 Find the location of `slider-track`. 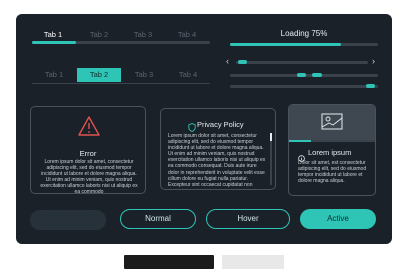

slider-track is located at coordinates (302, 62).